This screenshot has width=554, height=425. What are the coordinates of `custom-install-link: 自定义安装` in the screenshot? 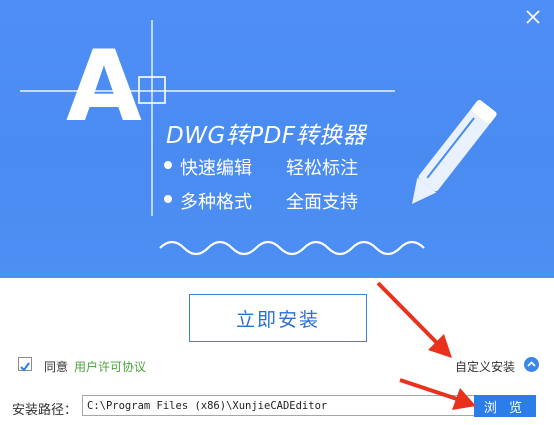 It's located at (485, 366).